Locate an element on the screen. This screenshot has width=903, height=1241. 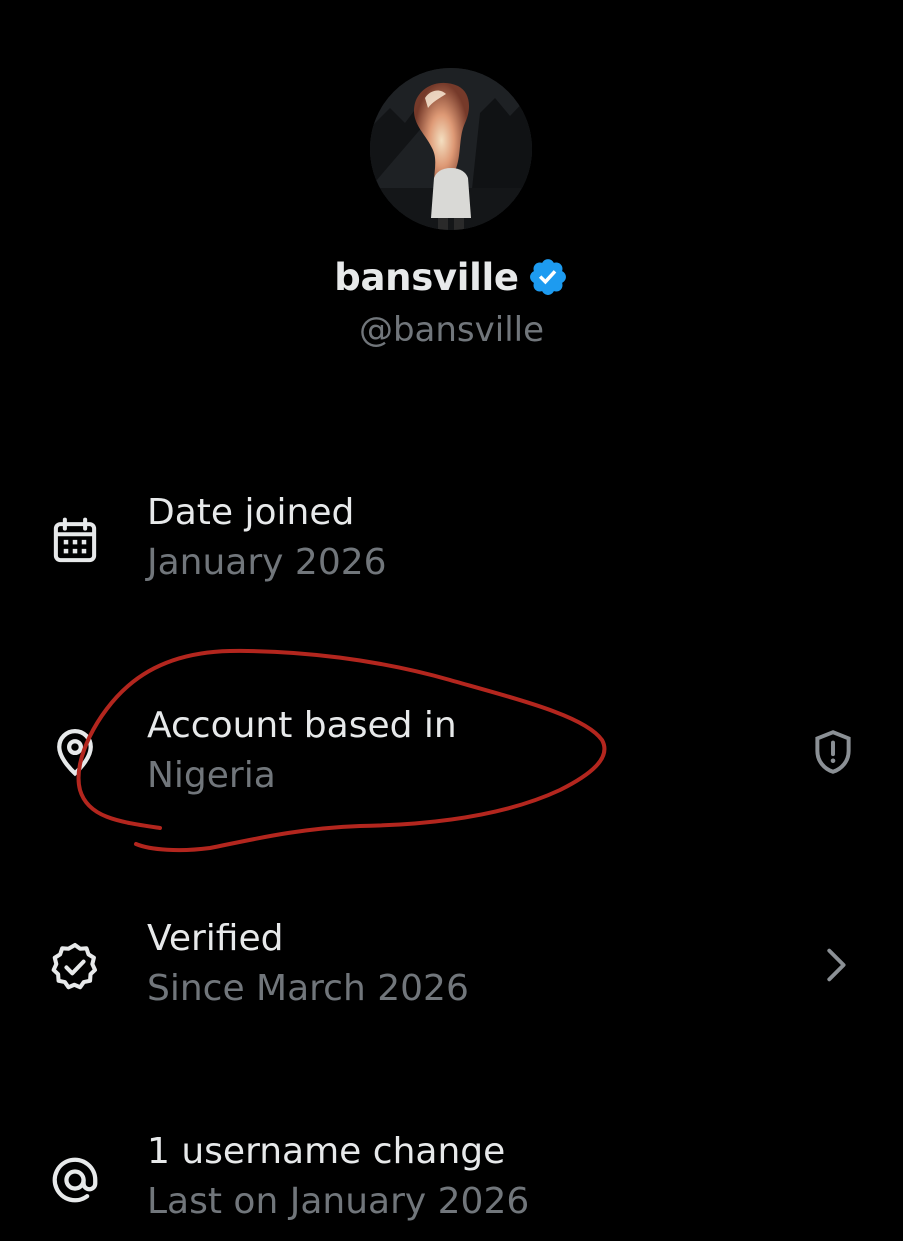
detail-row-account-based: Account based in Nigeria is located at coordinates (451, 760).